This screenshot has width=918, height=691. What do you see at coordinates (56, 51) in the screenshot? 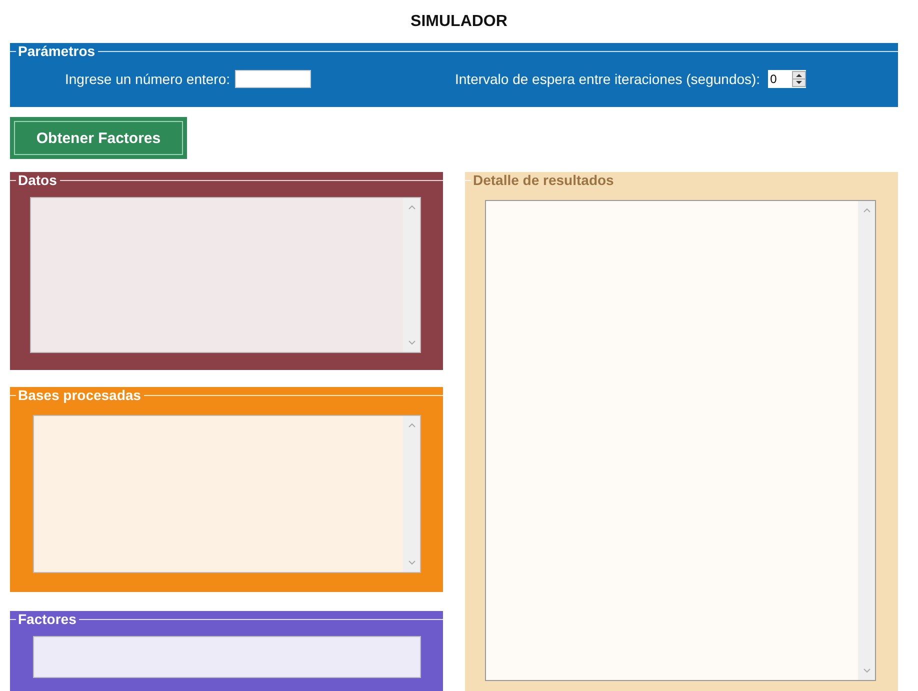
I see `group-title: Parámetros` at bounding box center [56, 51].